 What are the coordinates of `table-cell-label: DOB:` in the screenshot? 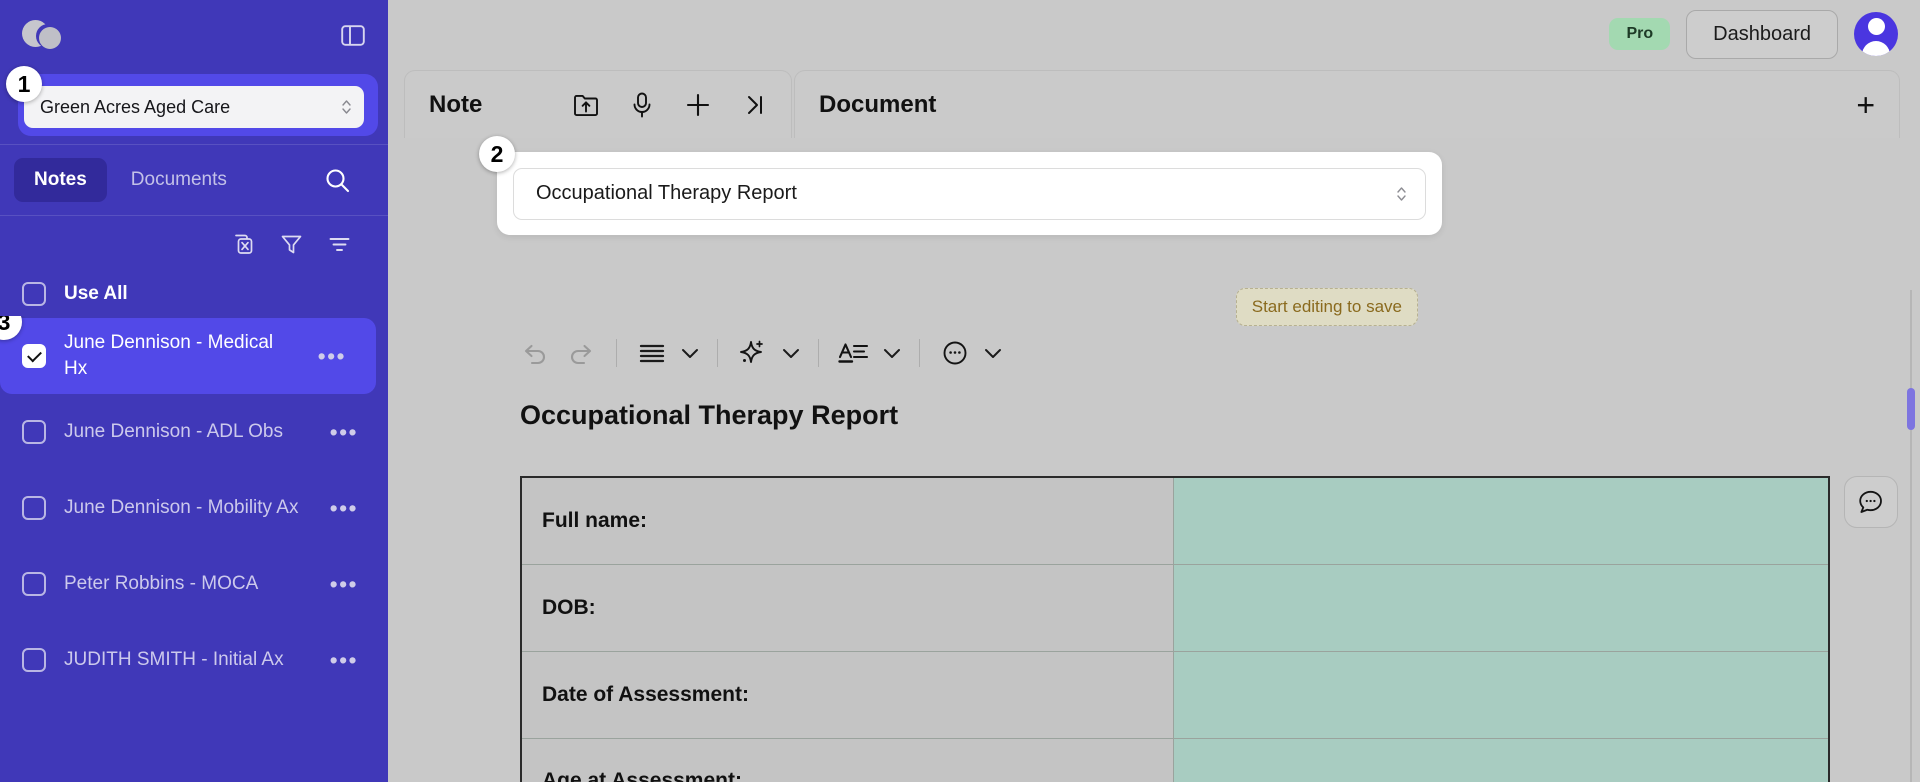 It's located at (847, 607).